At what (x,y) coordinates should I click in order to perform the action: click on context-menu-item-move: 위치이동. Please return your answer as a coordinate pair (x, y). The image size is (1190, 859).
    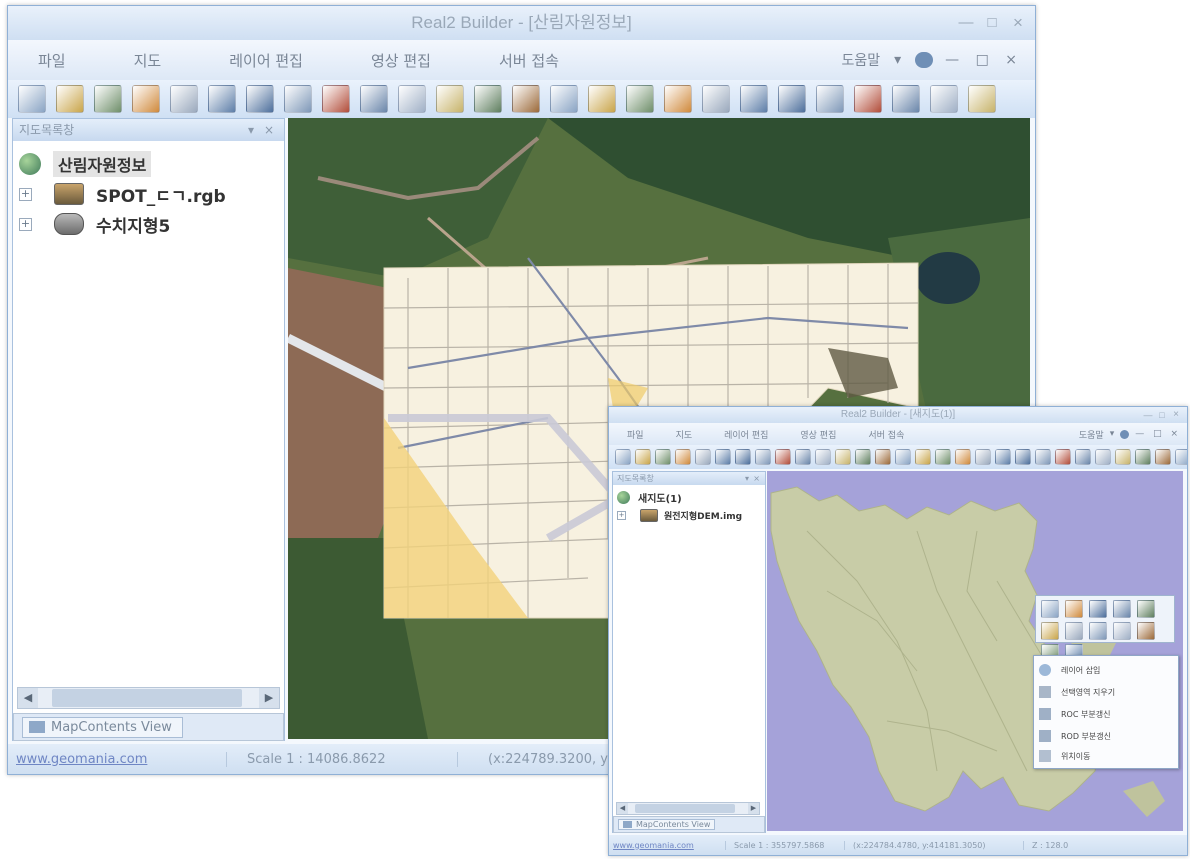
    Looking at the image, I should click on (1105, 756).